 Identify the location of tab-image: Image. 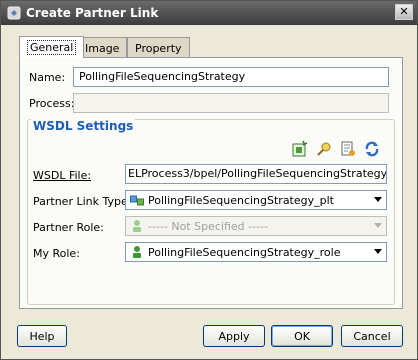
(102, 47).